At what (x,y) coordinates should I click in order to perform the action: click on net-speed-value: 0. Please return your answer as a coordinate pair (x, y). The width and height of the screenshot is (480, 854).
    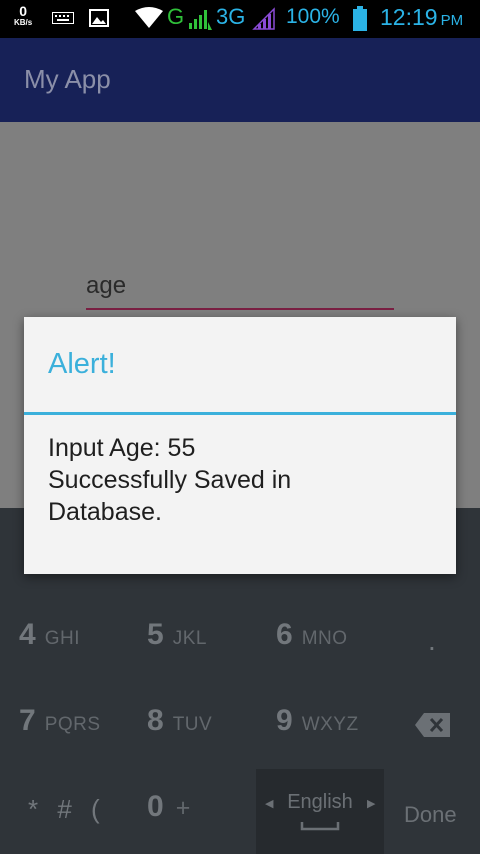
    Looking at the image, I should click on (23, 11).